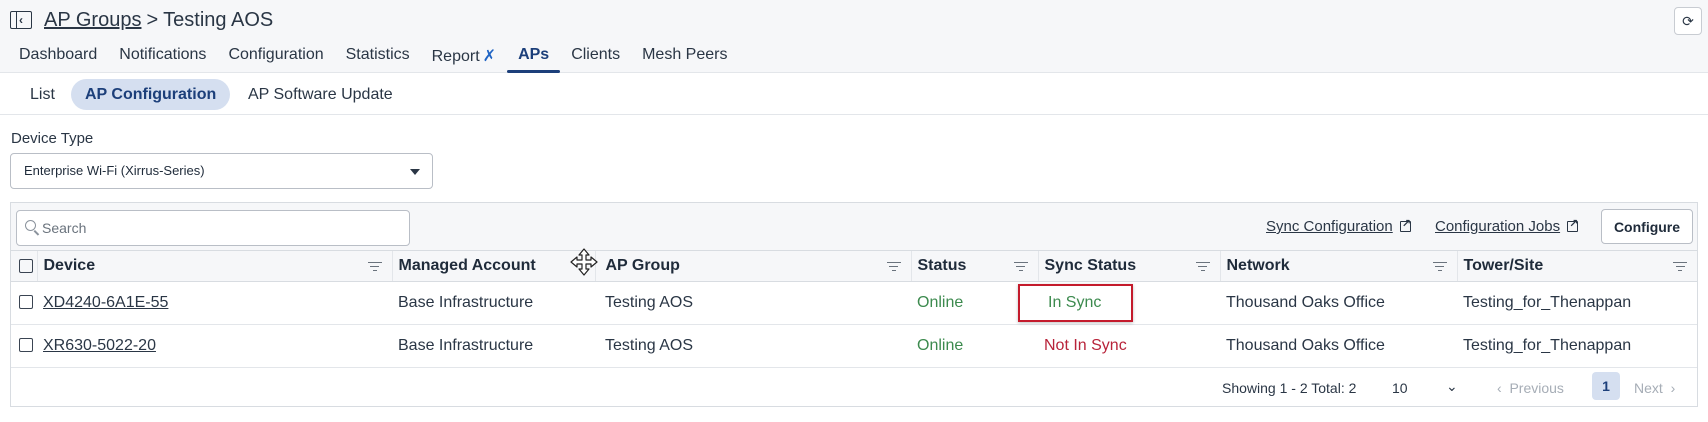 The image size is (1708, 422). What do you see at coordinates (1339, 266) in the screenshot?
I see `column-header-network: Network` at bounding box center [1339, 266].